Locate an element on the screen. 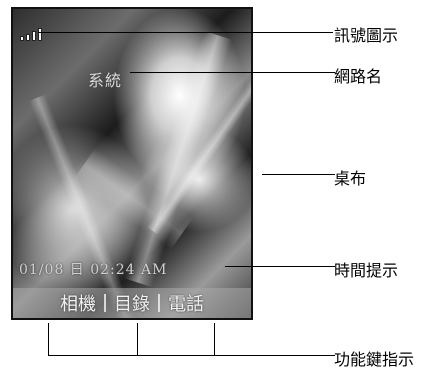  callout-line-softkeys is located at coordinates (191, 355).